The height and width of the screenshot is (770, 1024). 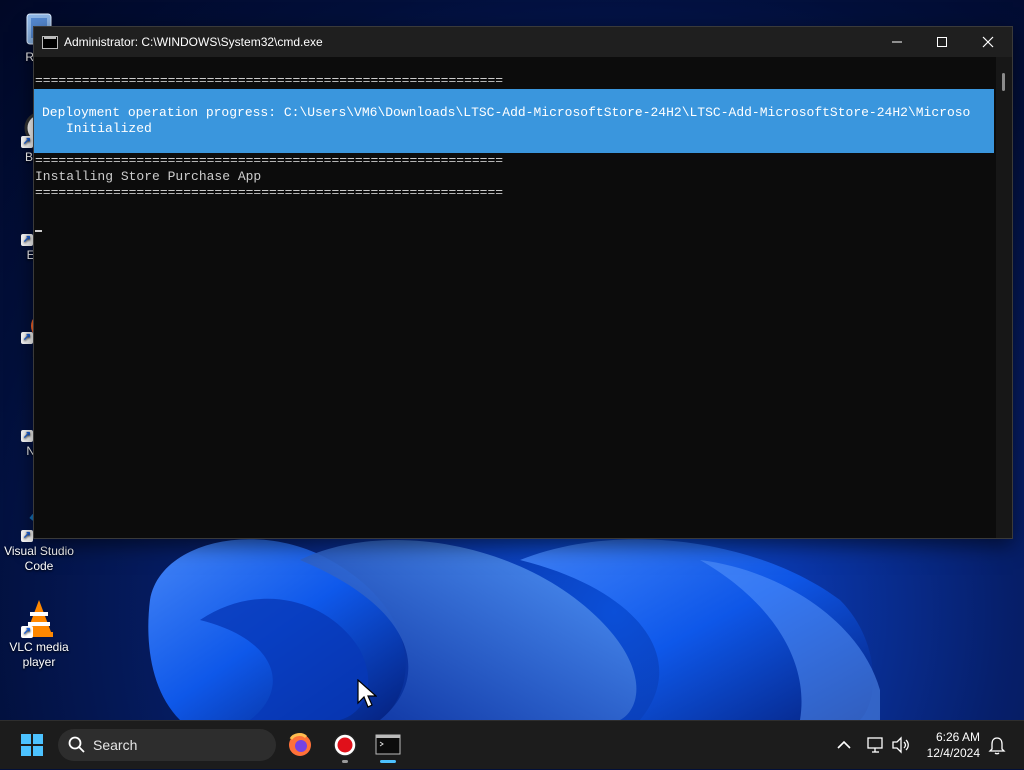 What do you see at coordinates (38, 231) in the screenshot?
I see `console-cursor` at bounding box center [38, 231].